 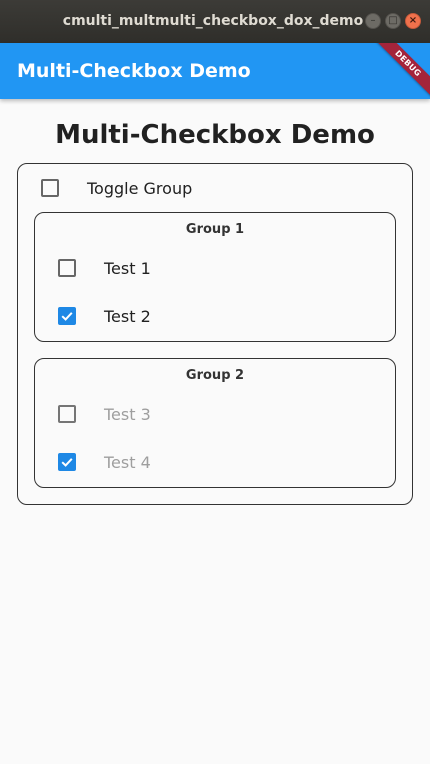 I want to click on list-item: Test 4, so click(x=104, y=462).